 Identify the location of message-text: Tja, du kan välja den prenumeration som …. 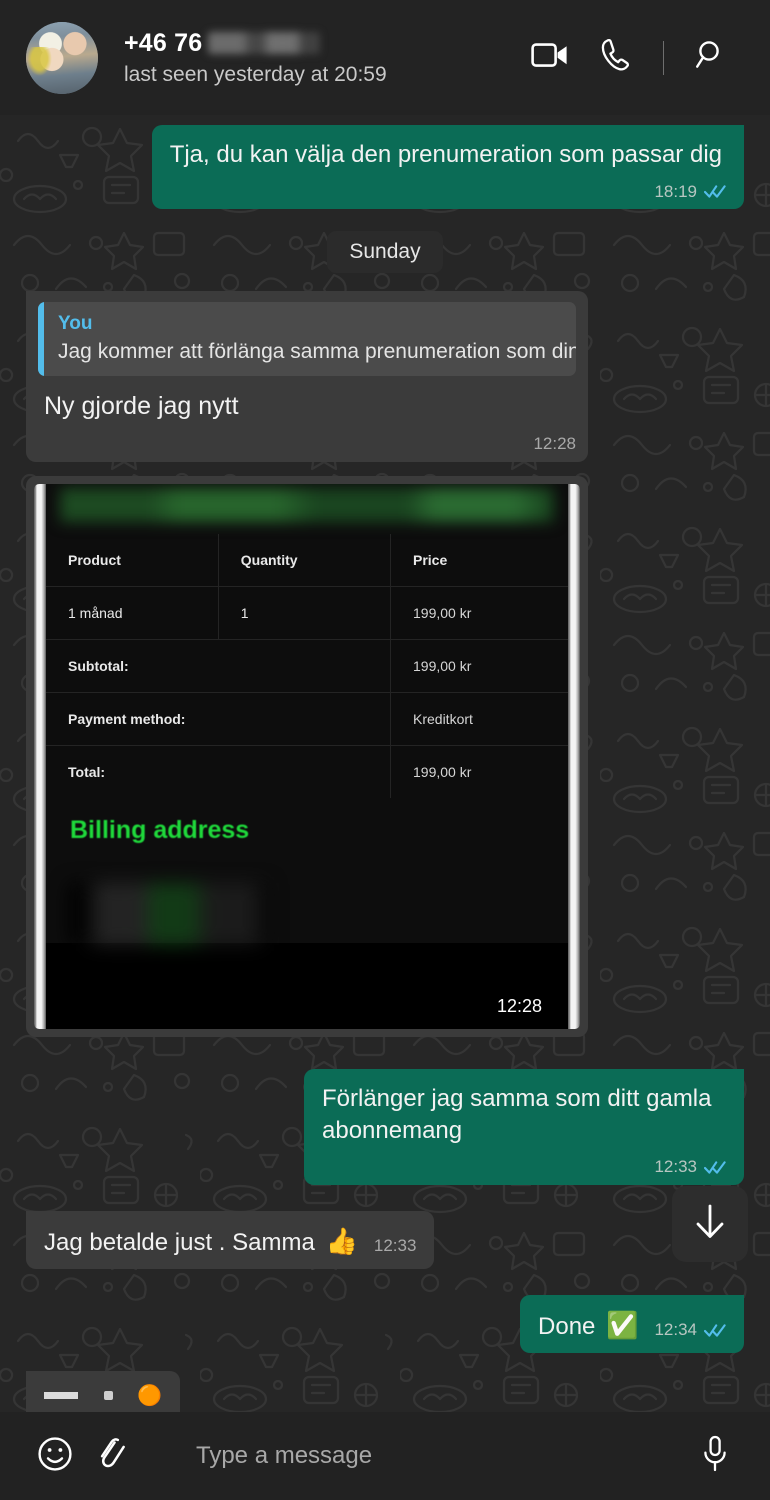
(445, 154).